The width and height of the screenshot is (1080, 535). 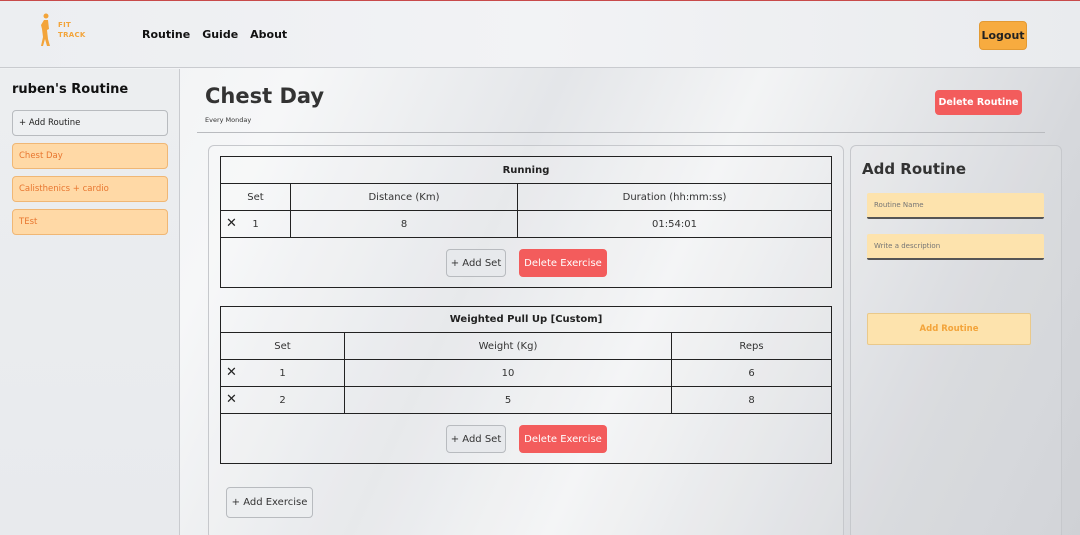 I want to click on exercise-title: Weighted Pull Up [Custom], so click(x=526, y=320).